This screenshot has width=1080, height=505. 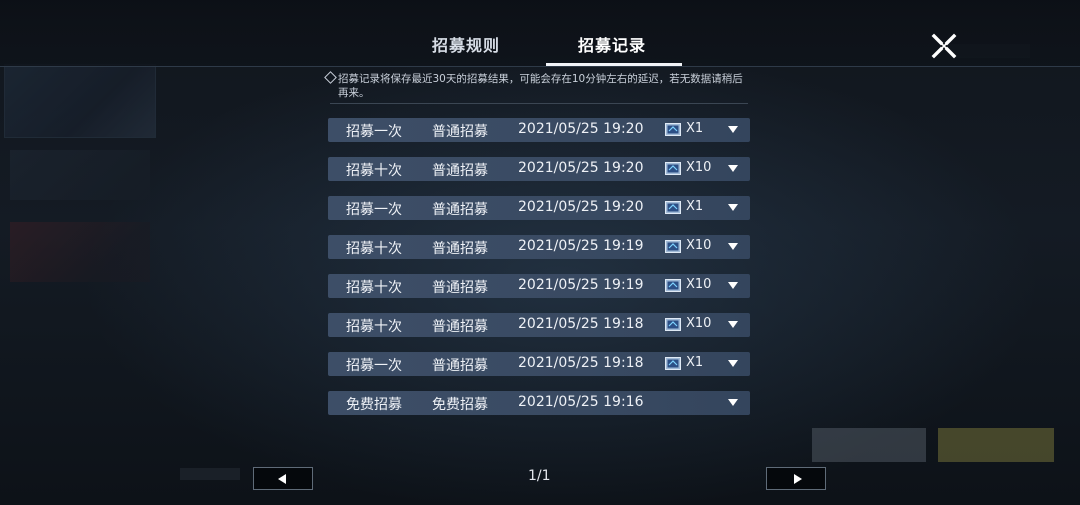 What do you see at coordinates (581, 402) in the screenshot?
I see `record-time: 2021/05/25 19:16` at bounding box center [581, 402].